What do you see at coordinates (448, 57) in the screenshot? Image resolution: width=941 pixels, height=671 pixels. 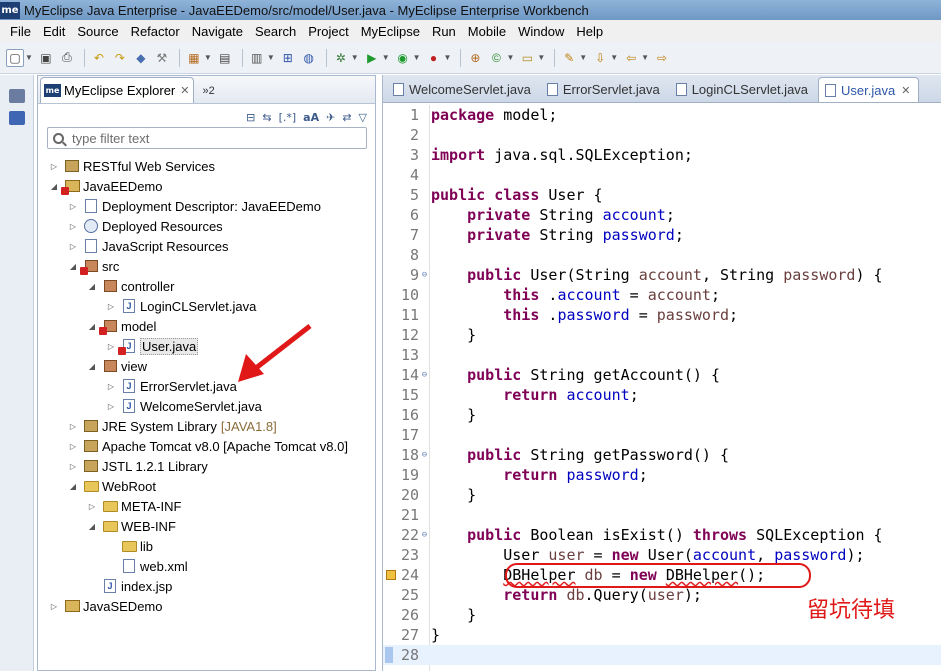 I see `external-tools-dropdown-icon: ▼` at bounding box center [448, 57].